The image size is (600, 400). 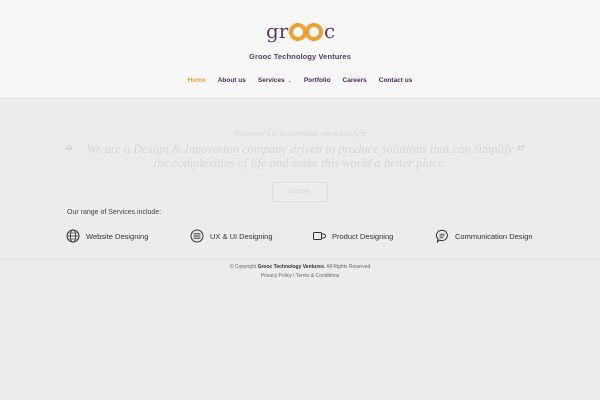 What do you see at coordinates (289, 80) in the screenshot?
I see `chevron-down-icon: ⌄` at bounding box center [289, 80].